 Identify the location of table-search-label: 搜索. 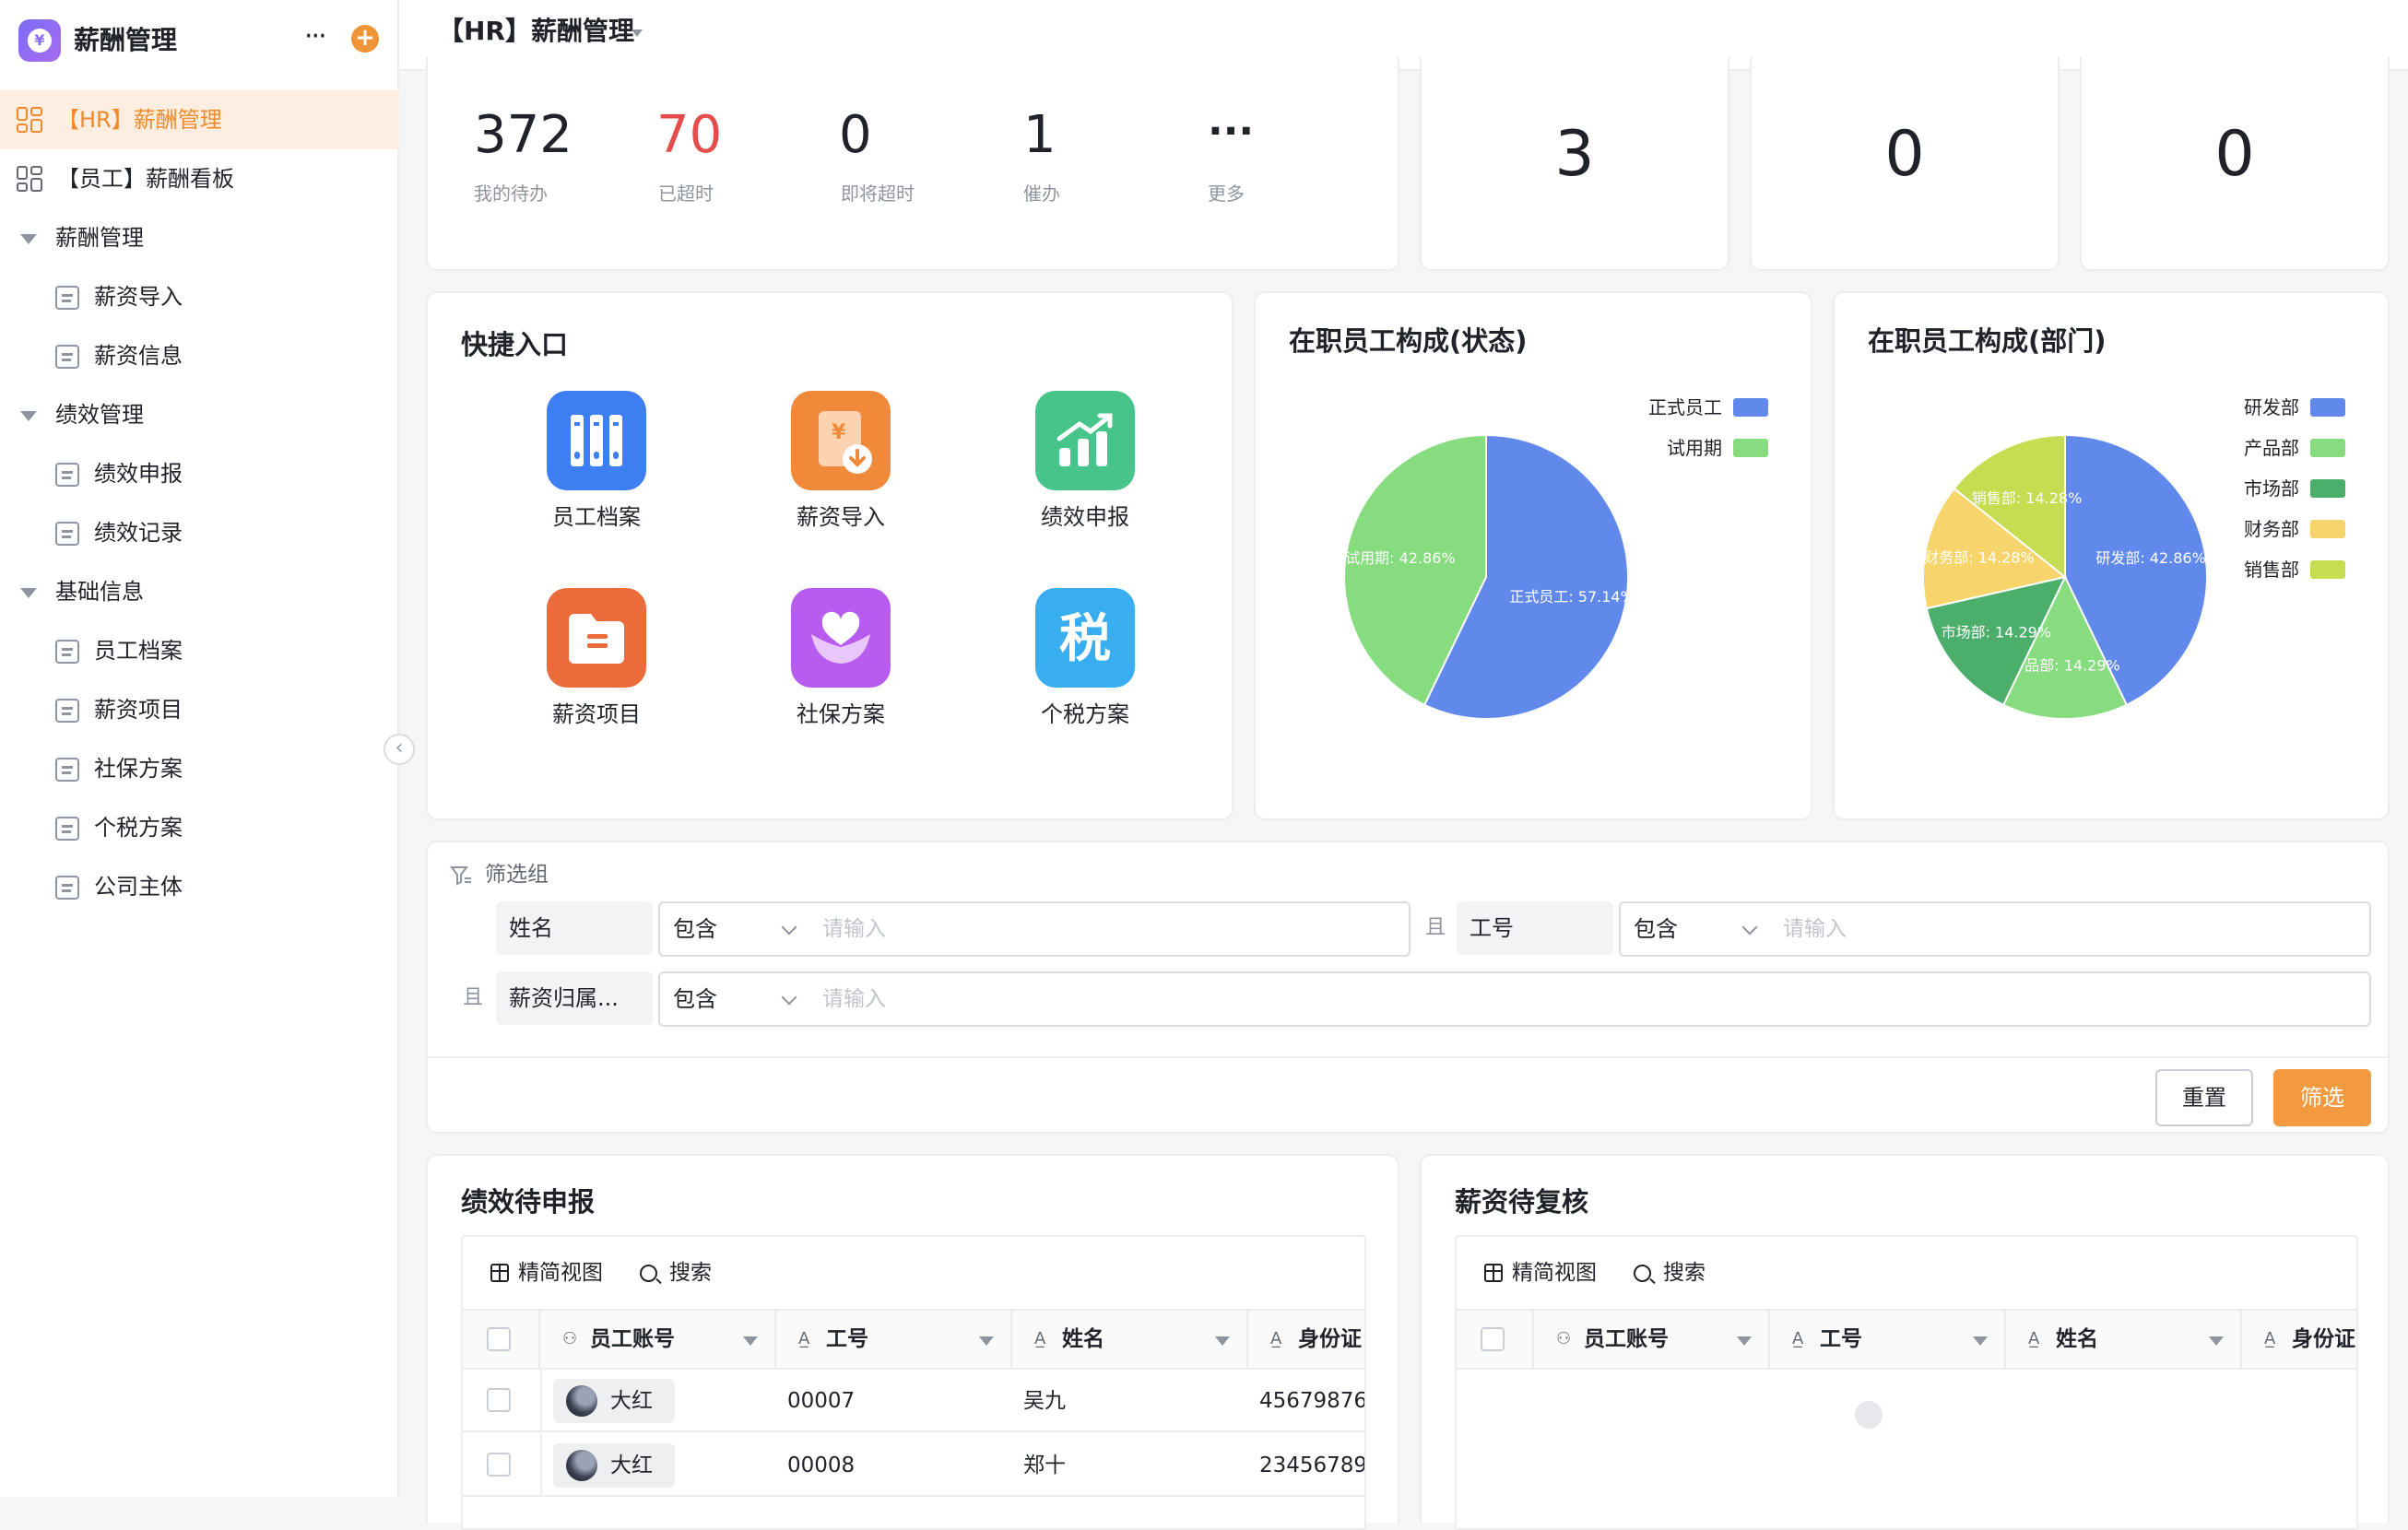
(691, 1273).